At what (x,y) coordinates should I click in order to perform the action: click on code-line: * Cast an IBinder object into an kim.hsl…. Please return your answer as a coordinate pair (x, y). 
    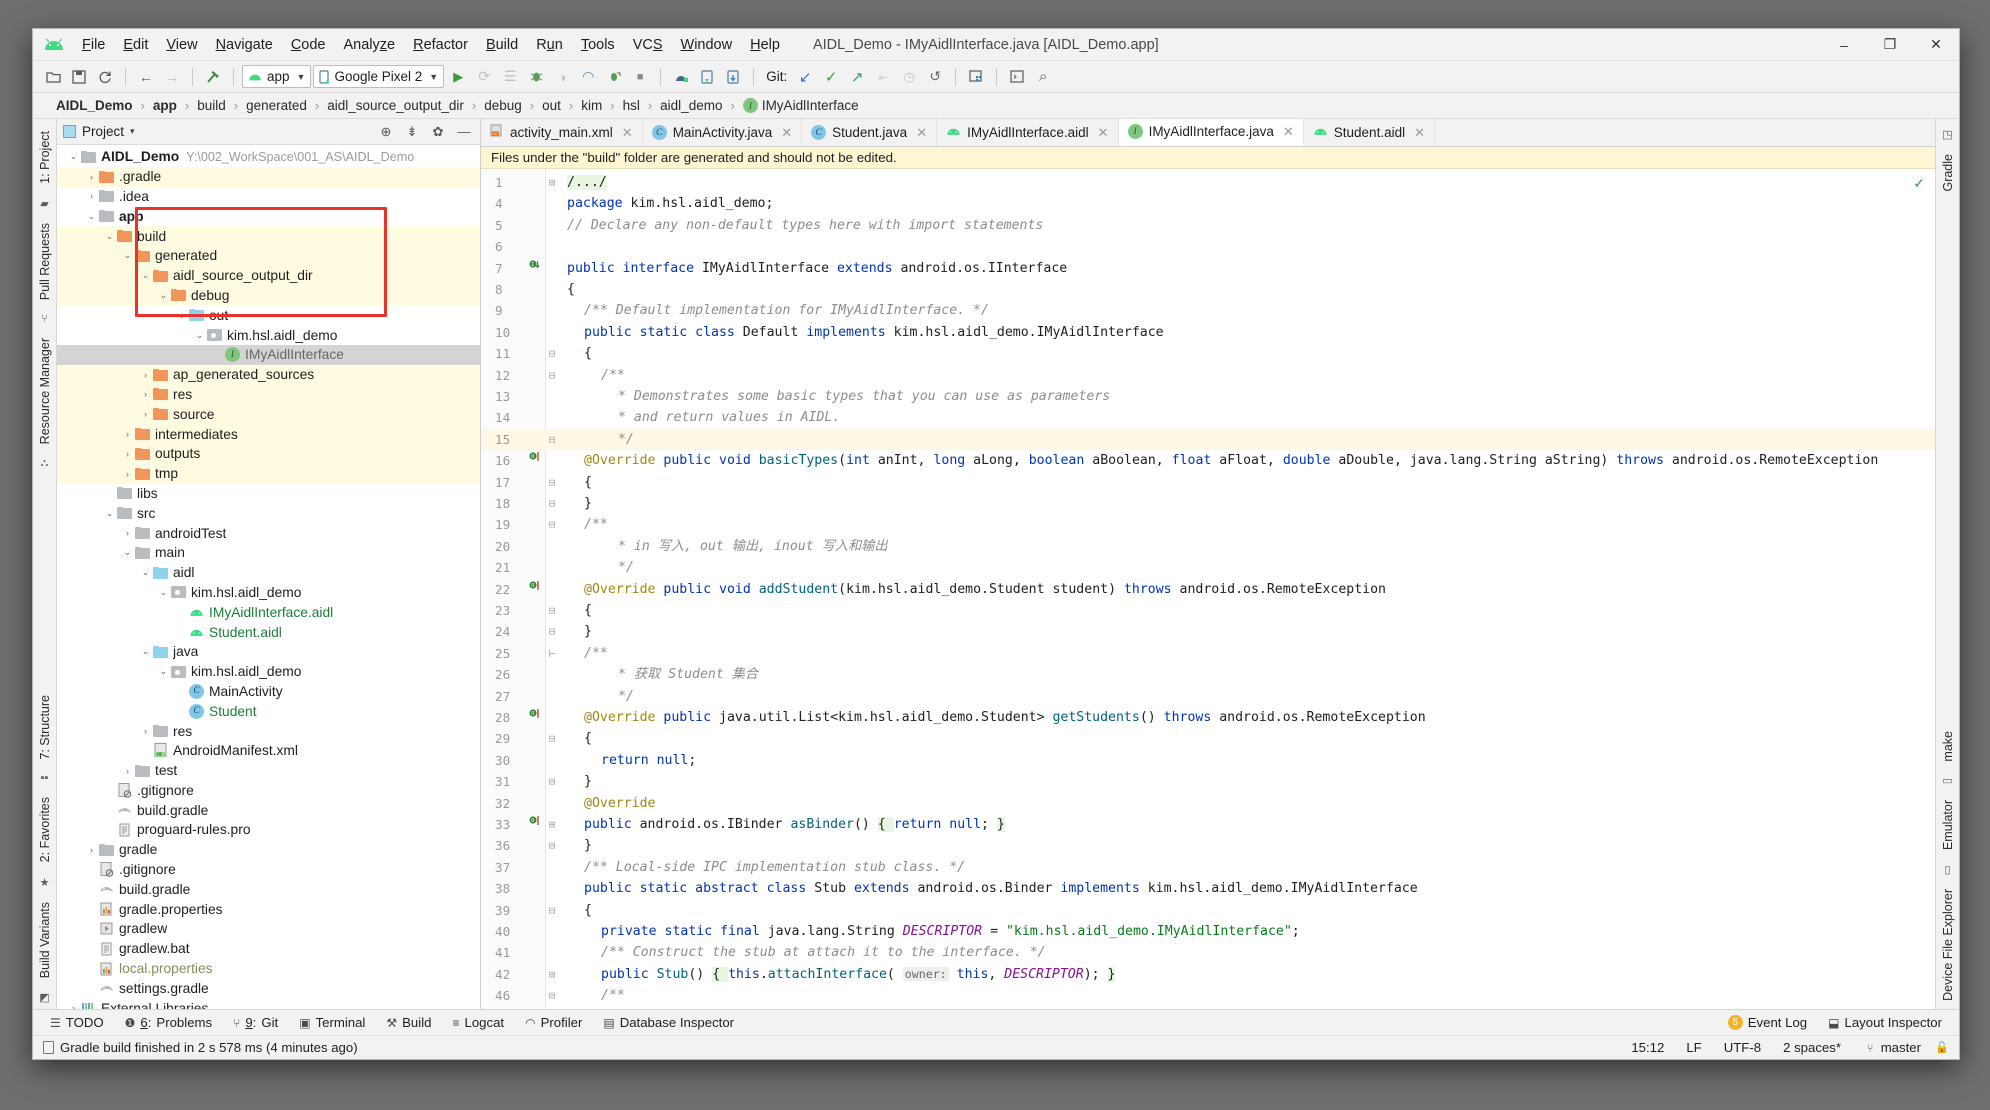
    Looking at the image, I should click on (914, 1008).